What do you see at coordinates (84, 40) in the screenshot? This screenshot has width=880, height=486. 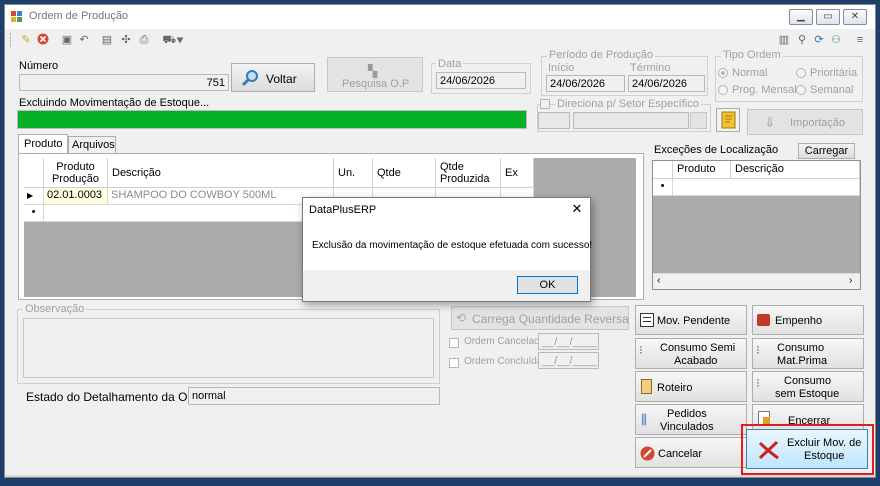 I see `undo-icon: ↶` at bounding box center [84, 40].